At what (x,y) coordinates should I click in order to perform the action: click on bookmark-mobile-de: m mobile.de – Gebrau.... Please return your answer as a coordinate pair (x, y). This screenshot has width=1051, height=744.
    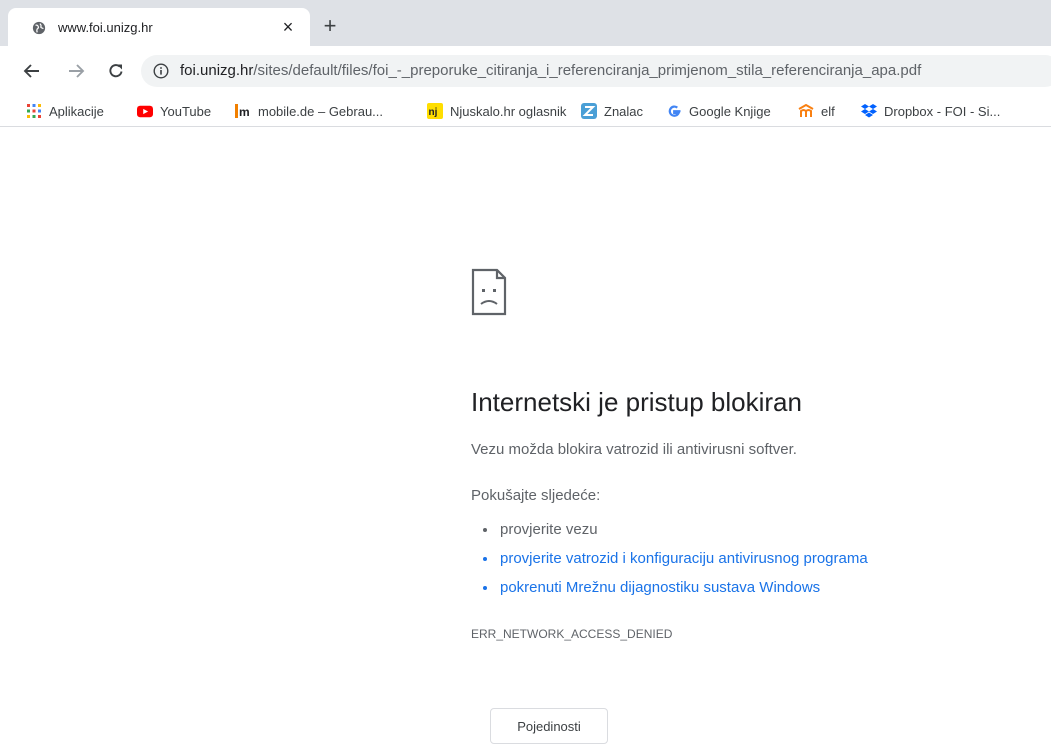
    Looking at the image, I should click on (309, 111).